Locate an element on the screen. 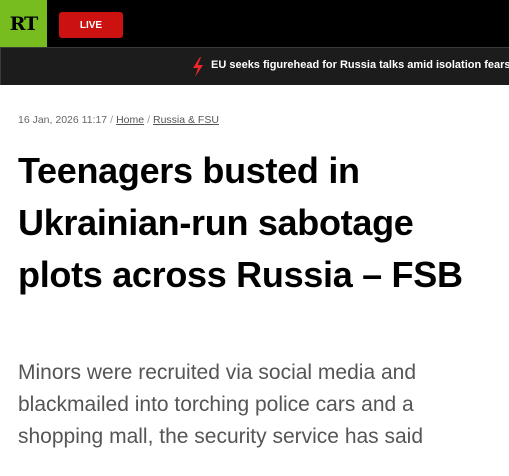  publish-date: 16 Jan, 2026 11:17 is located at coordinates (63, 120).